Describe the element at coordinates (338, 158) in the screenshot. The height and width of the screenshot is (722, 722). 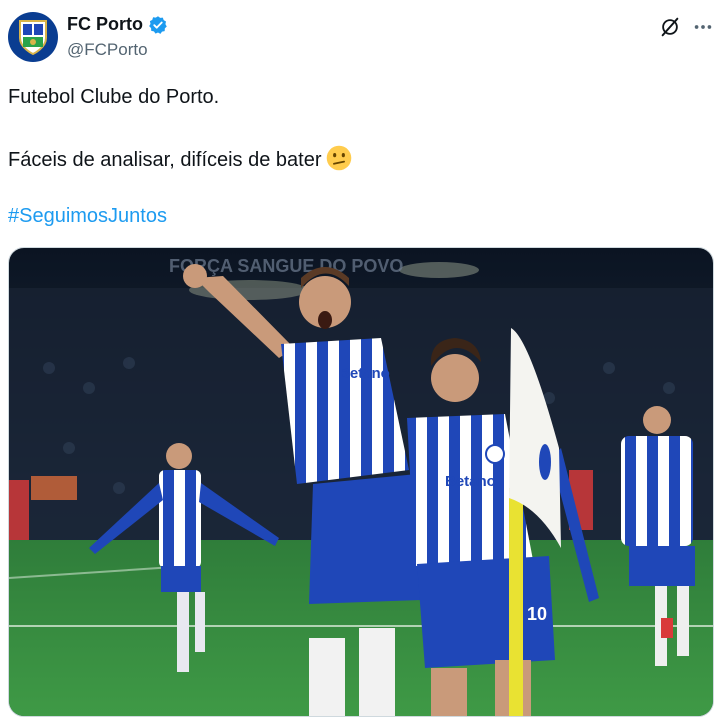
I see `confused-face-emoji-icon` at that location.